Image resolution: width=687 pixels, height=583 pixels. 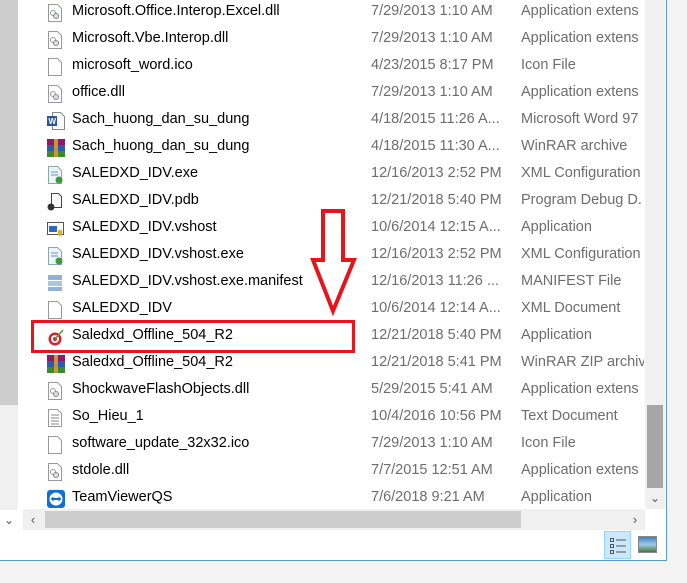 I want to click on vertical-scroll-thumb, so click(x=655, y=446).